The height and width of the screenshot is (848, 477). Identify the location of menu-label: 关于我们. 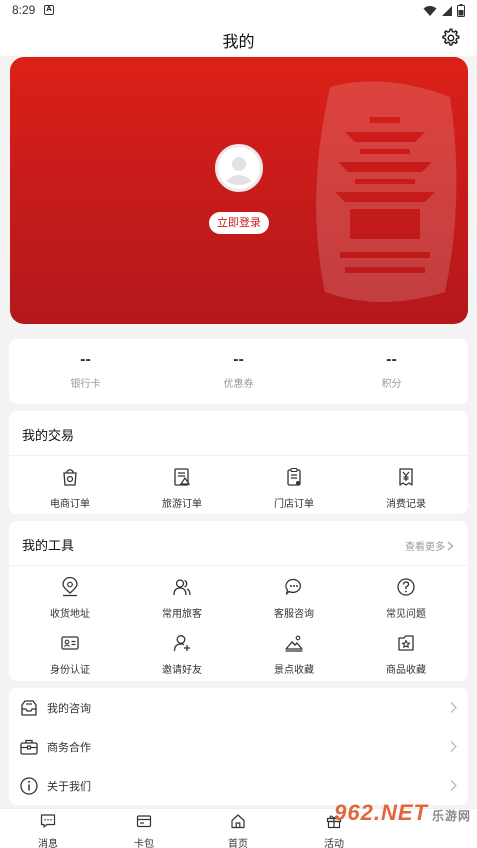
(69, 786).